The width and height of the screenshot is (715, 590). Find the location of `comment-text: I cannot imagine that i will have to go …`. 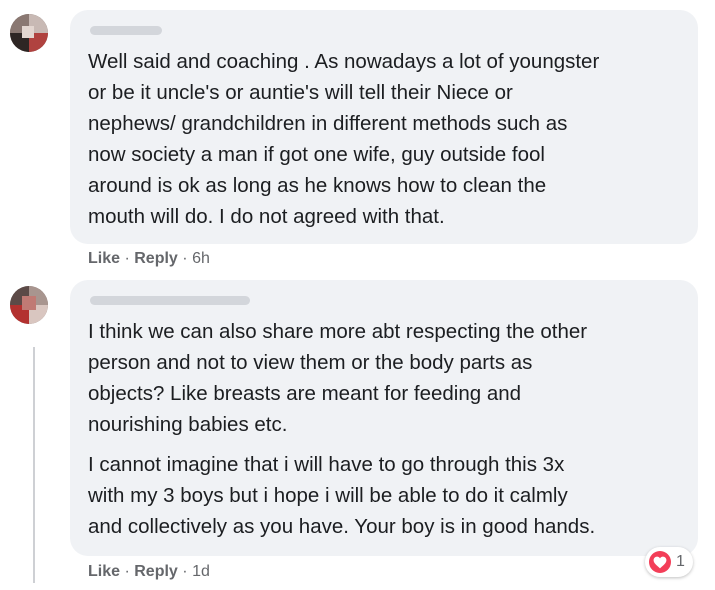

comment-text: I cannot imagine that i will have to go … is located at coordinates (342, 495).